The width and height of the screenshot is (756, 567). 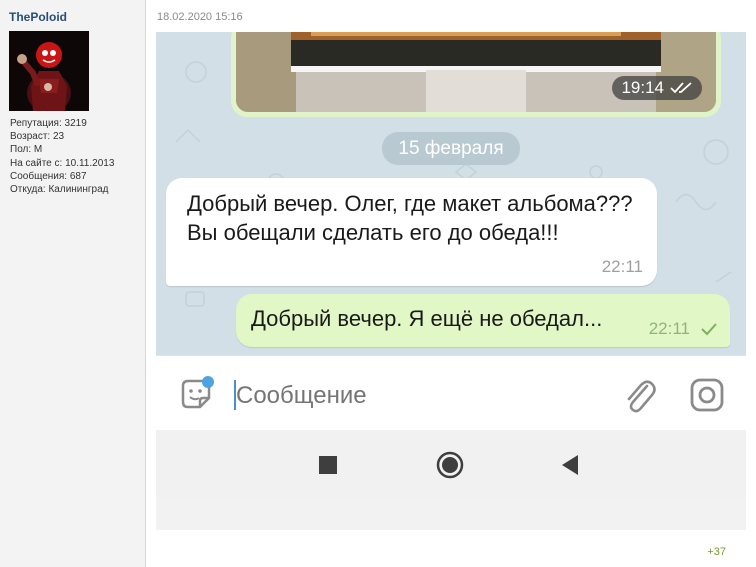 What do you see at coordinates (716, 552) in the screenshot?
I see `post-reaction-count: +37` at bounding box center [716, 552].